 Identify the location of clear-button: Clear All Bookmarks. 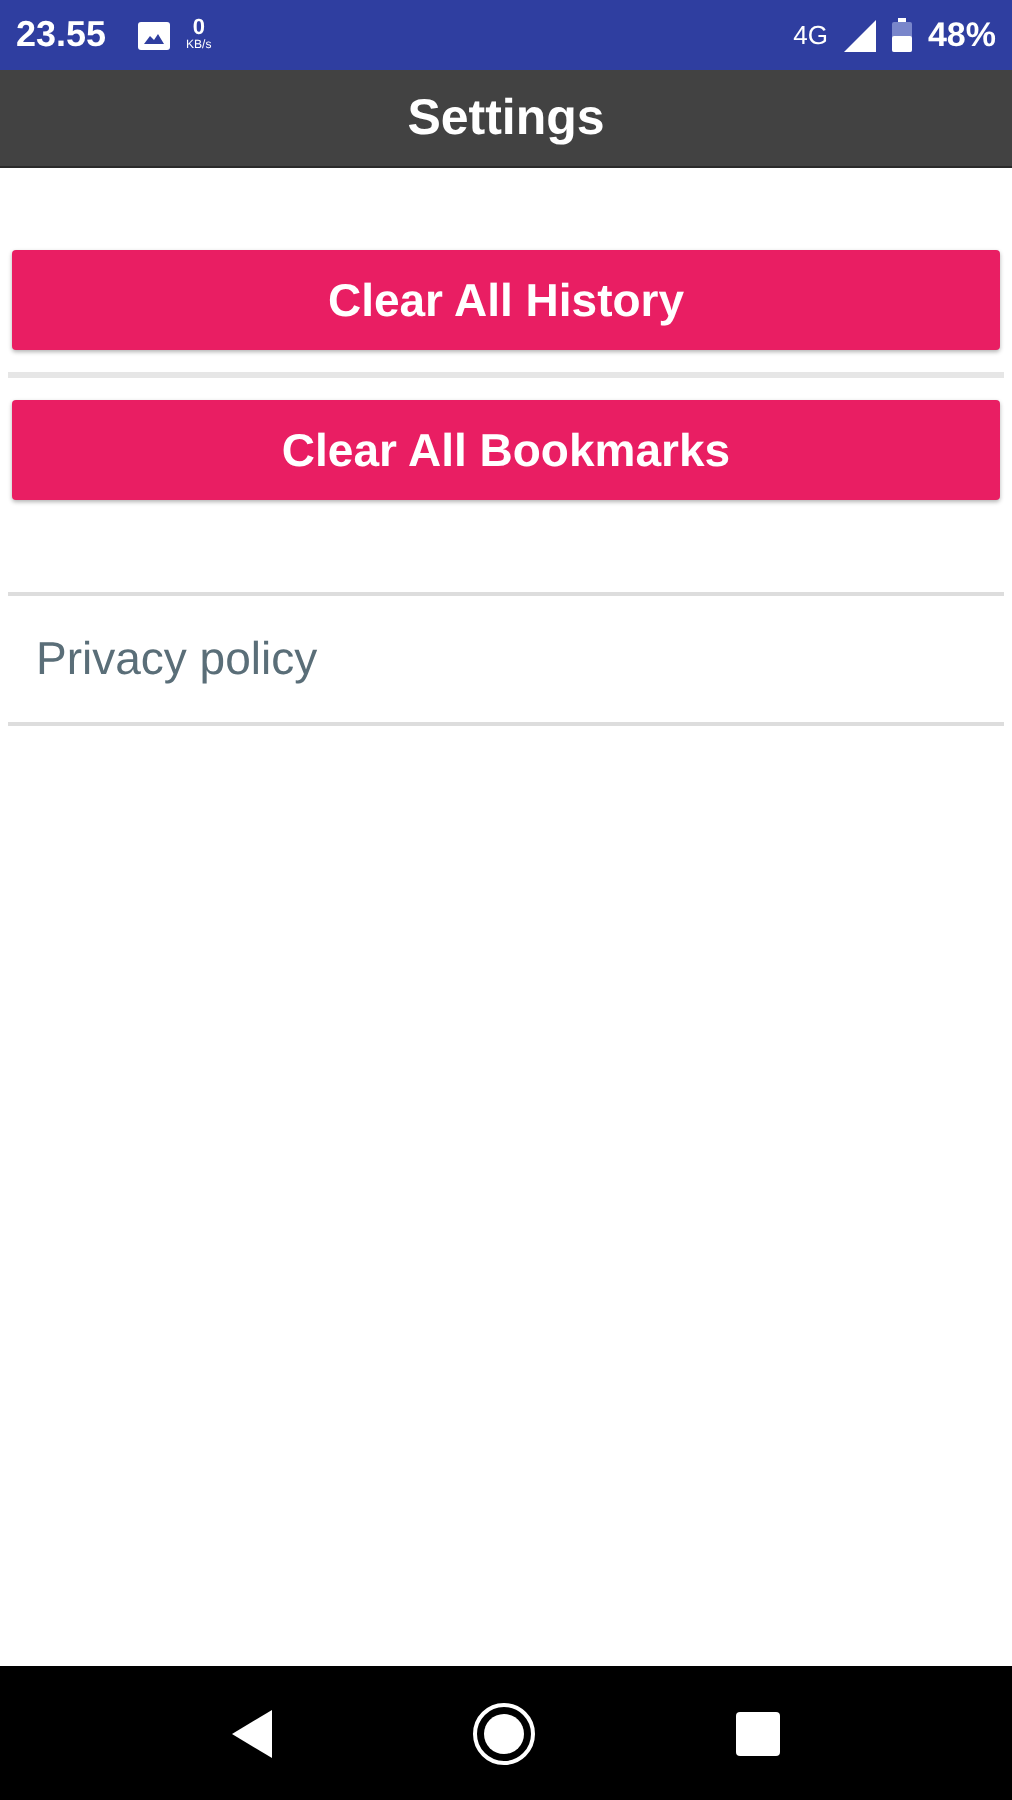
(506, 450).